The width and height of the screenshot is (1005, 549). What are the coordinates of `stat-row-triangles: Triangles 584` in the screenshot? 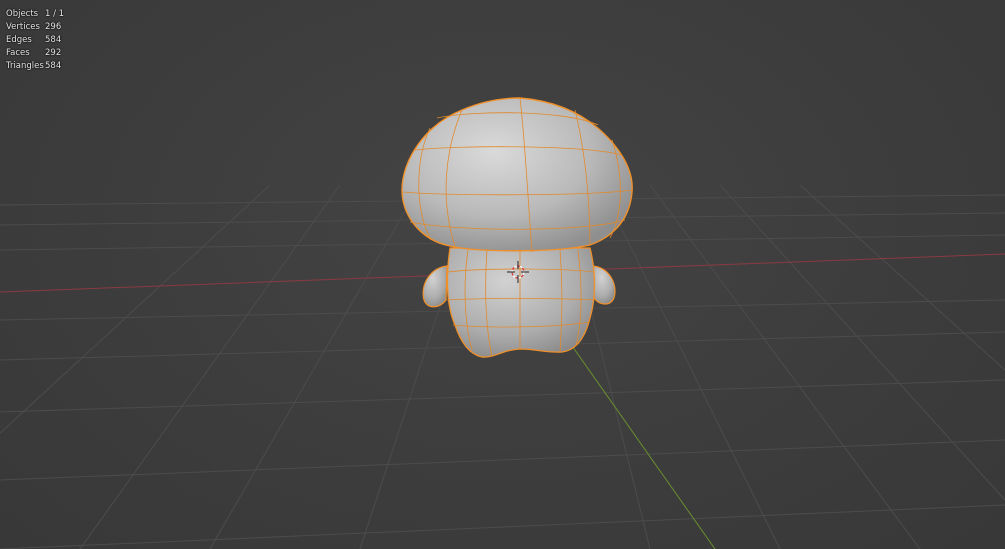 It's located at (35, 66).